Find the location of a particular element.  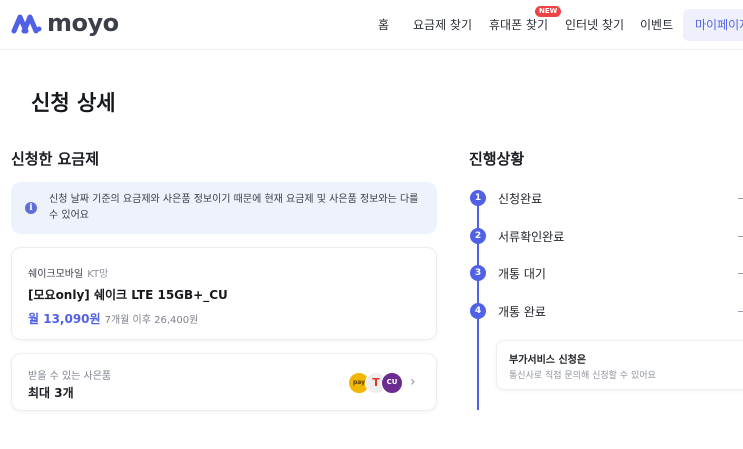

monthly-price: 월 13,090원 is located at coordinates (64, 319).